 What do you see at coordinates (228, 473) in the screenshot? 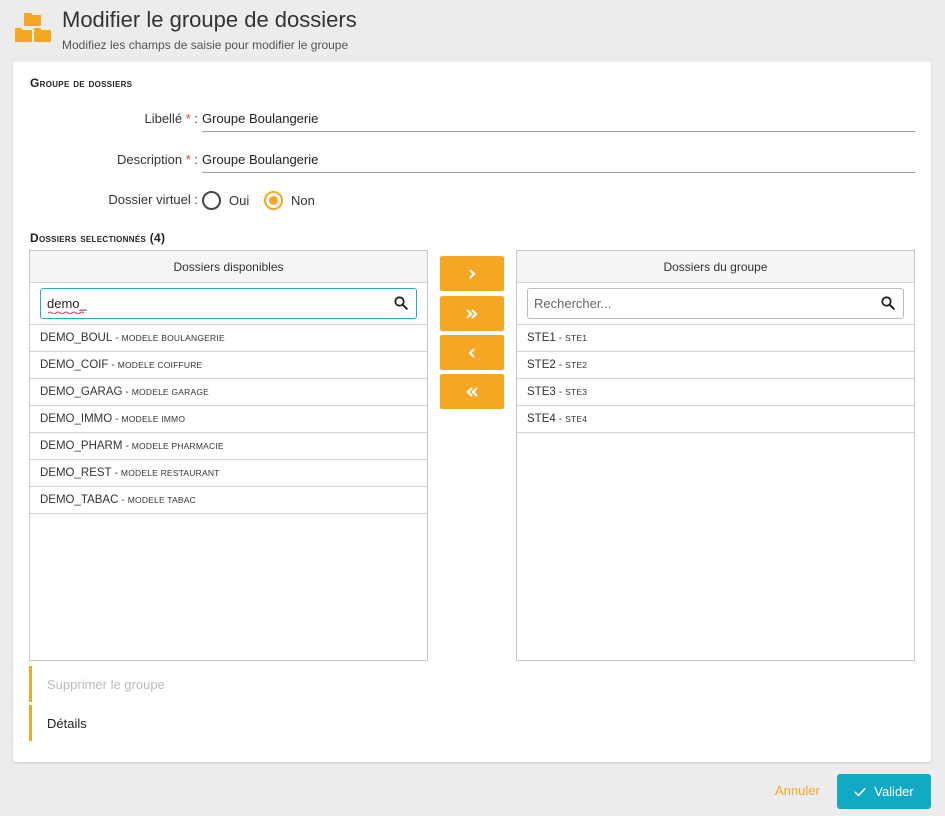
I see `list-item: DEMO_REST - Modele Restaurant` at bounding box center [228, 473].